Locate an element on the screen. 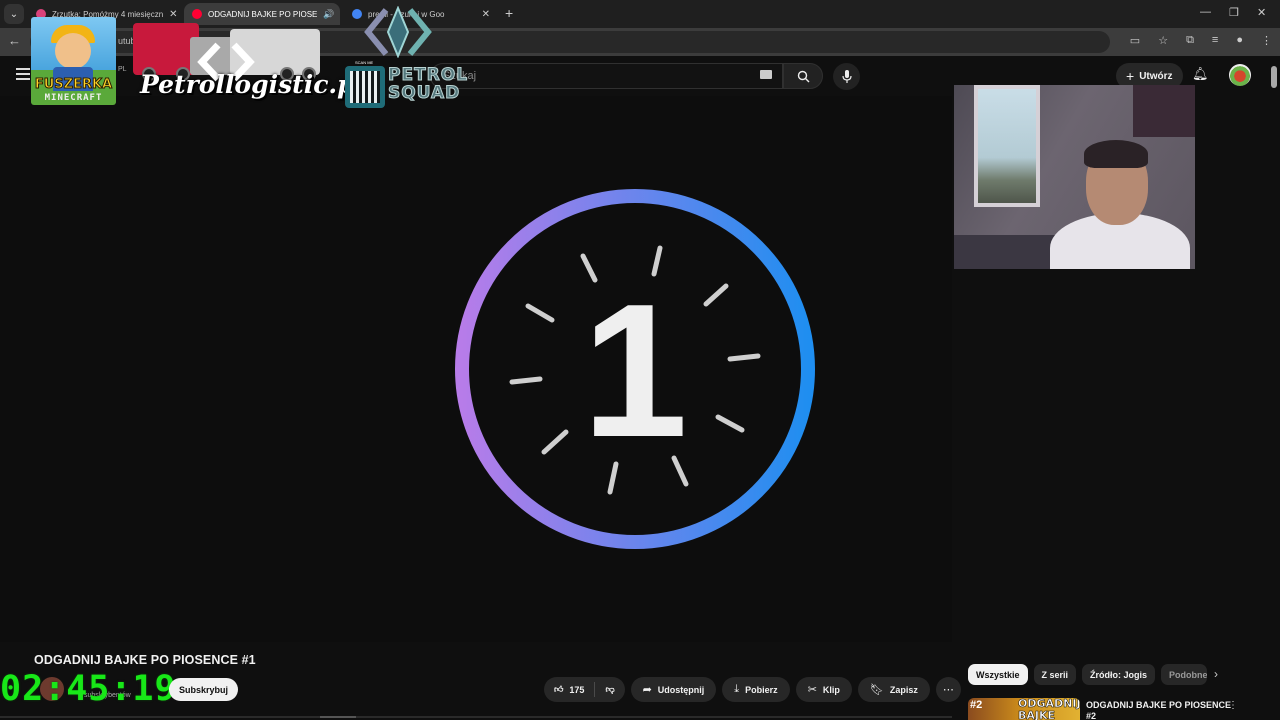  like-button: 👍︎ 175 is located at coordinates (569, 689).